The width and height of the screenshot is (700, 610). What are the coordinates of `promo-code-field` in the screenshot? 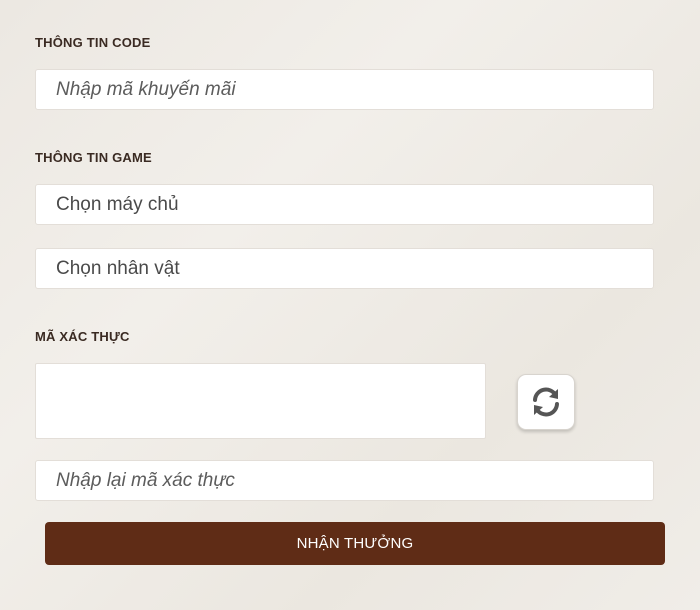 It's located at (344, 89).